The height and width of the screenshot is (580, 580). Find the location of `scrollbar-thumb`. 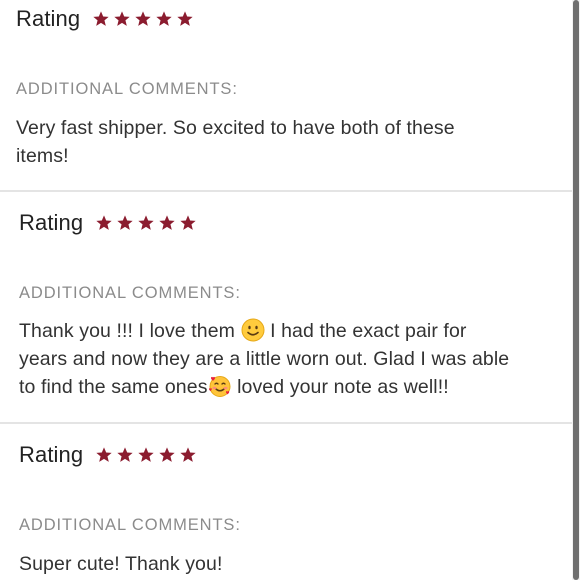

scrollbar-thumb is located at coordinates (576, 290).